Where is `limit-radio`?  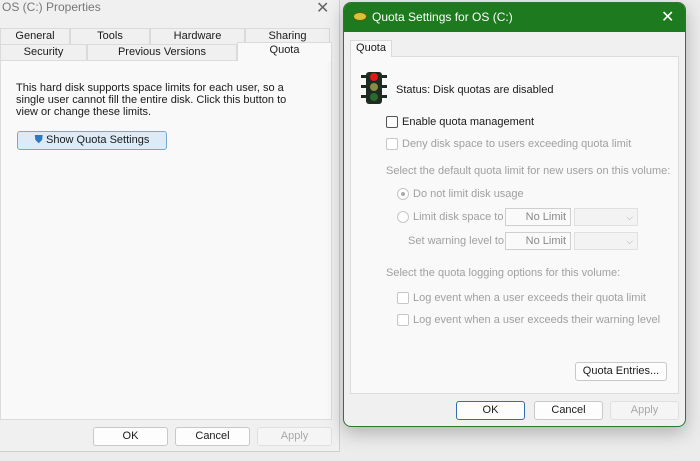
limit-radio is located at coordinates (403, 217).